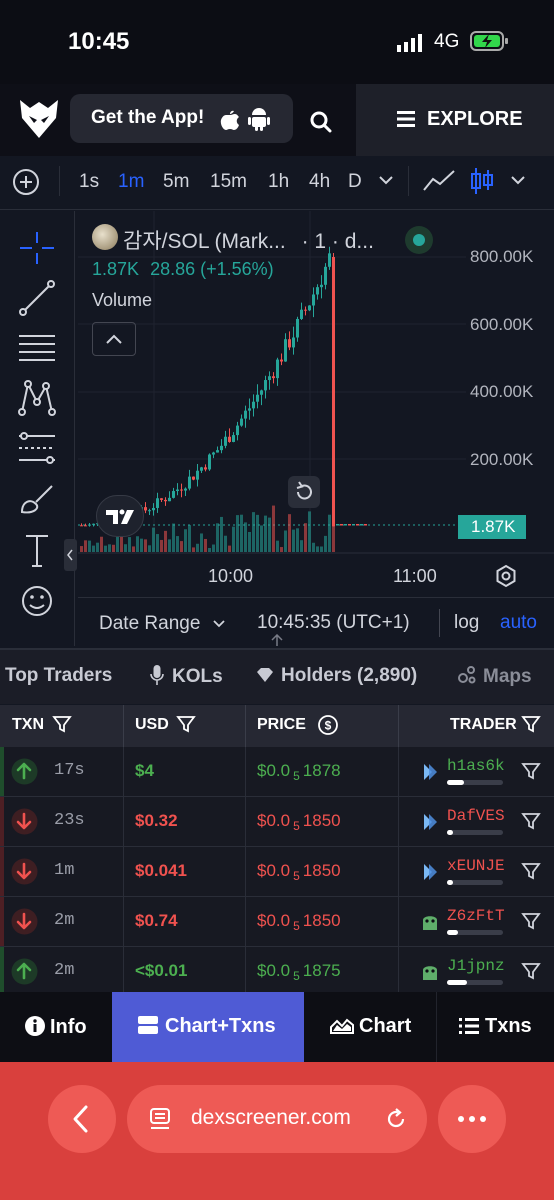 This screenshot has width=554, height=1200. Describe the element at coordinates (321, 122) in the screenshot. I see `search-icon` at that location.